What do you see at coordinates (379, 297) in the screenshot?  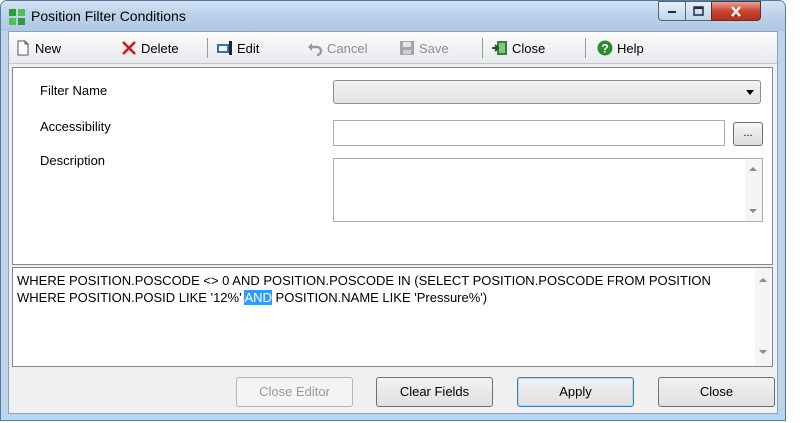 I see `sql-text-after: POSITION.NAME LIKE 'Pressure%')` at bounding box center [379, 297].